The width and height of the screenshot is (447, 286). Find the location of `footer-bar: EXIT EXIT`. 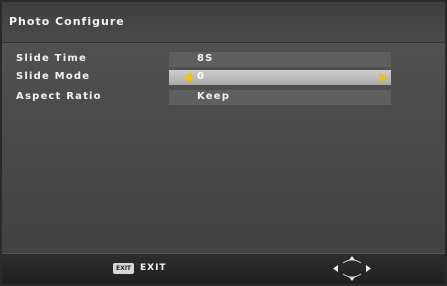

footer-bar: EXIT EXIT is located at coordinates (223, 268).